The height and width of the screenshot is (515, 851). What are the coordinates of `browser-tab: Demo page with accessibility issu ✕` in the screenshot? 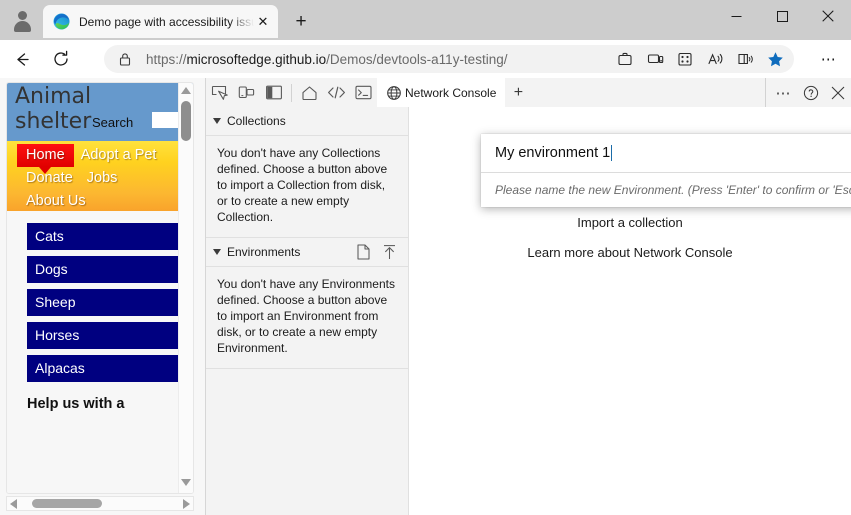 It's located at (160, 21).